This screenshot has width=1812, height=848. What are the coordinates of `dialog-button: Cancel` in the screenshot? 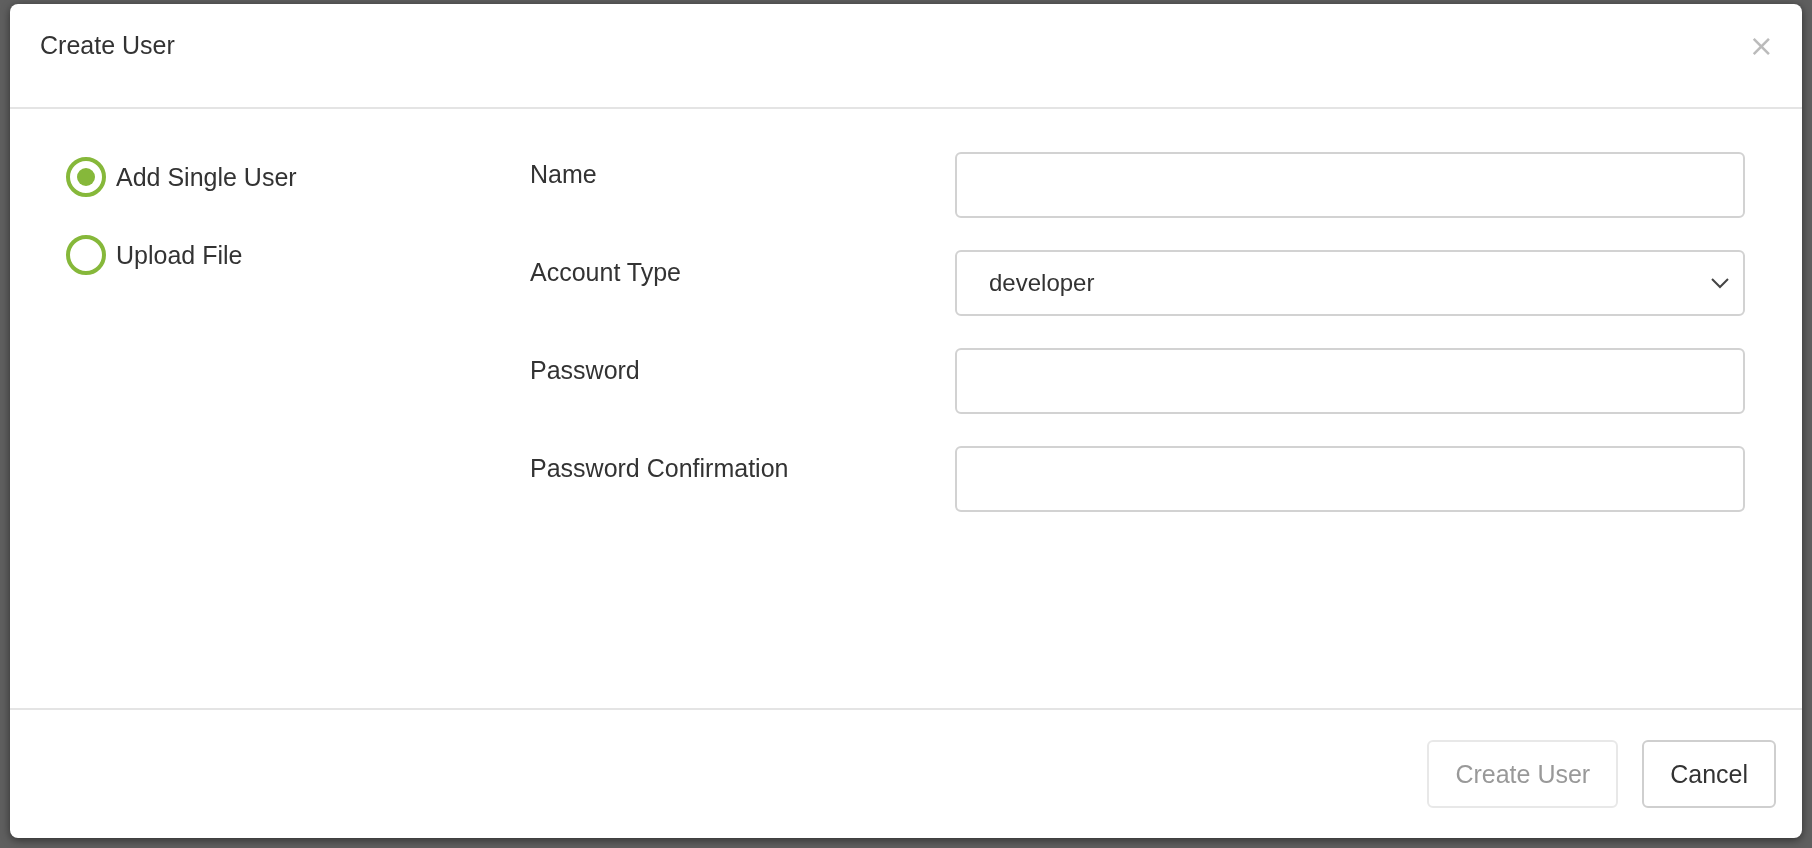 It's located at (1709, 774).